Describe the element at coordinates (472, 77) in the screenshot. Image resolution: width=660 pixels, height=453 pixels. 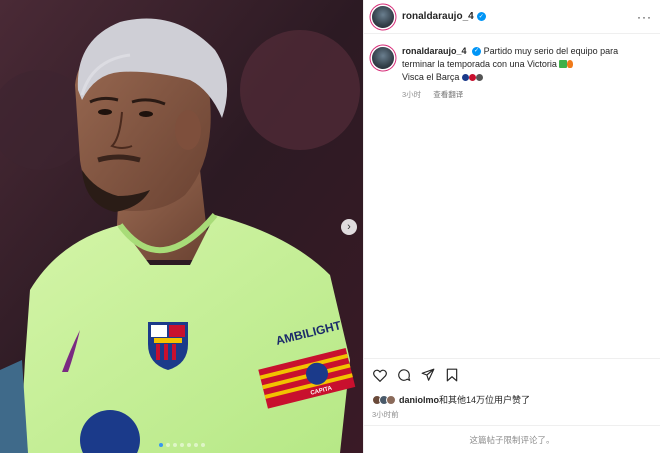
I see `red-heart-emoji-icon` at that location.